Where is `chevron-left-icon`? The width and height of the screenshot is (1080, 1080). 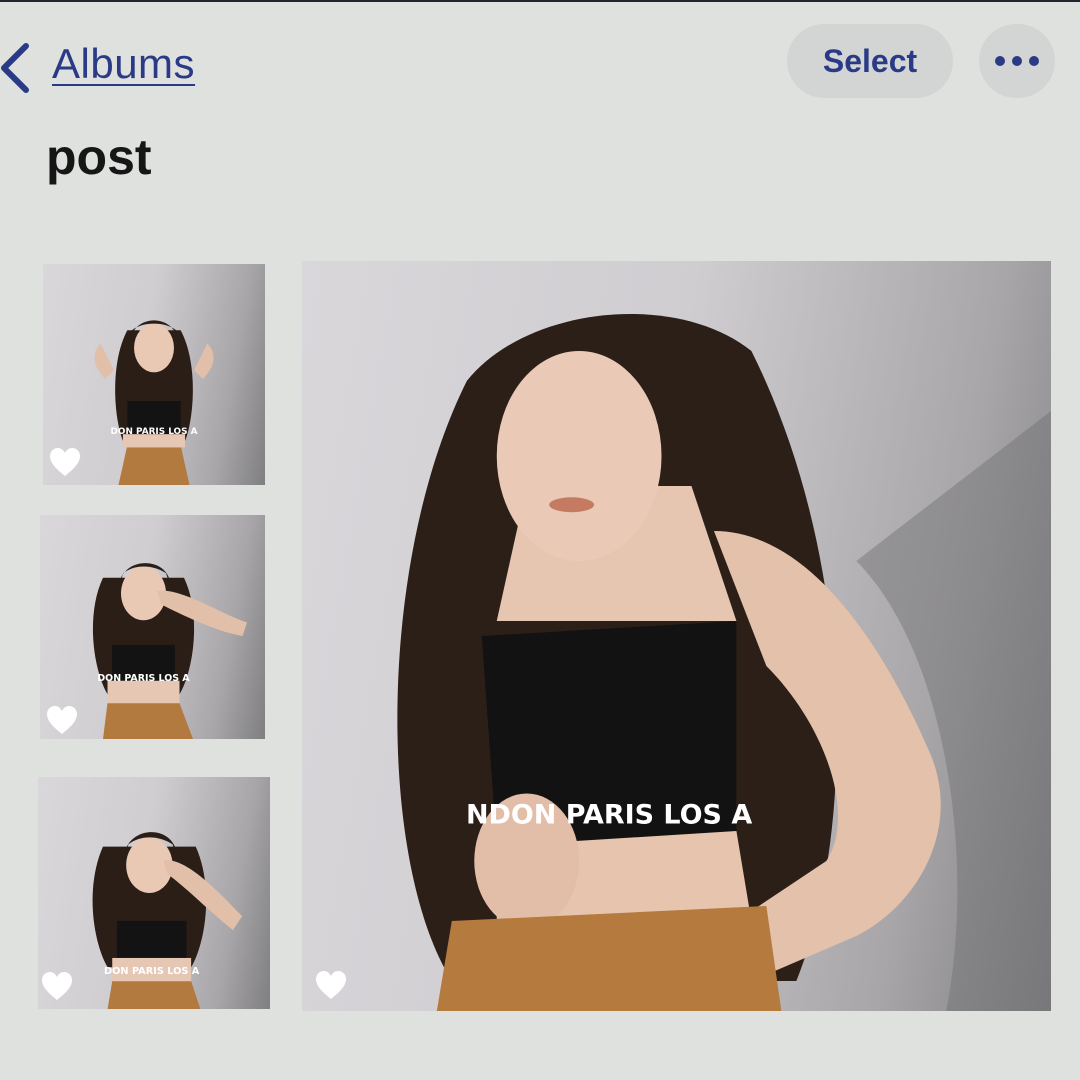 chevron-left-icon is located at coordinates (15, 68).